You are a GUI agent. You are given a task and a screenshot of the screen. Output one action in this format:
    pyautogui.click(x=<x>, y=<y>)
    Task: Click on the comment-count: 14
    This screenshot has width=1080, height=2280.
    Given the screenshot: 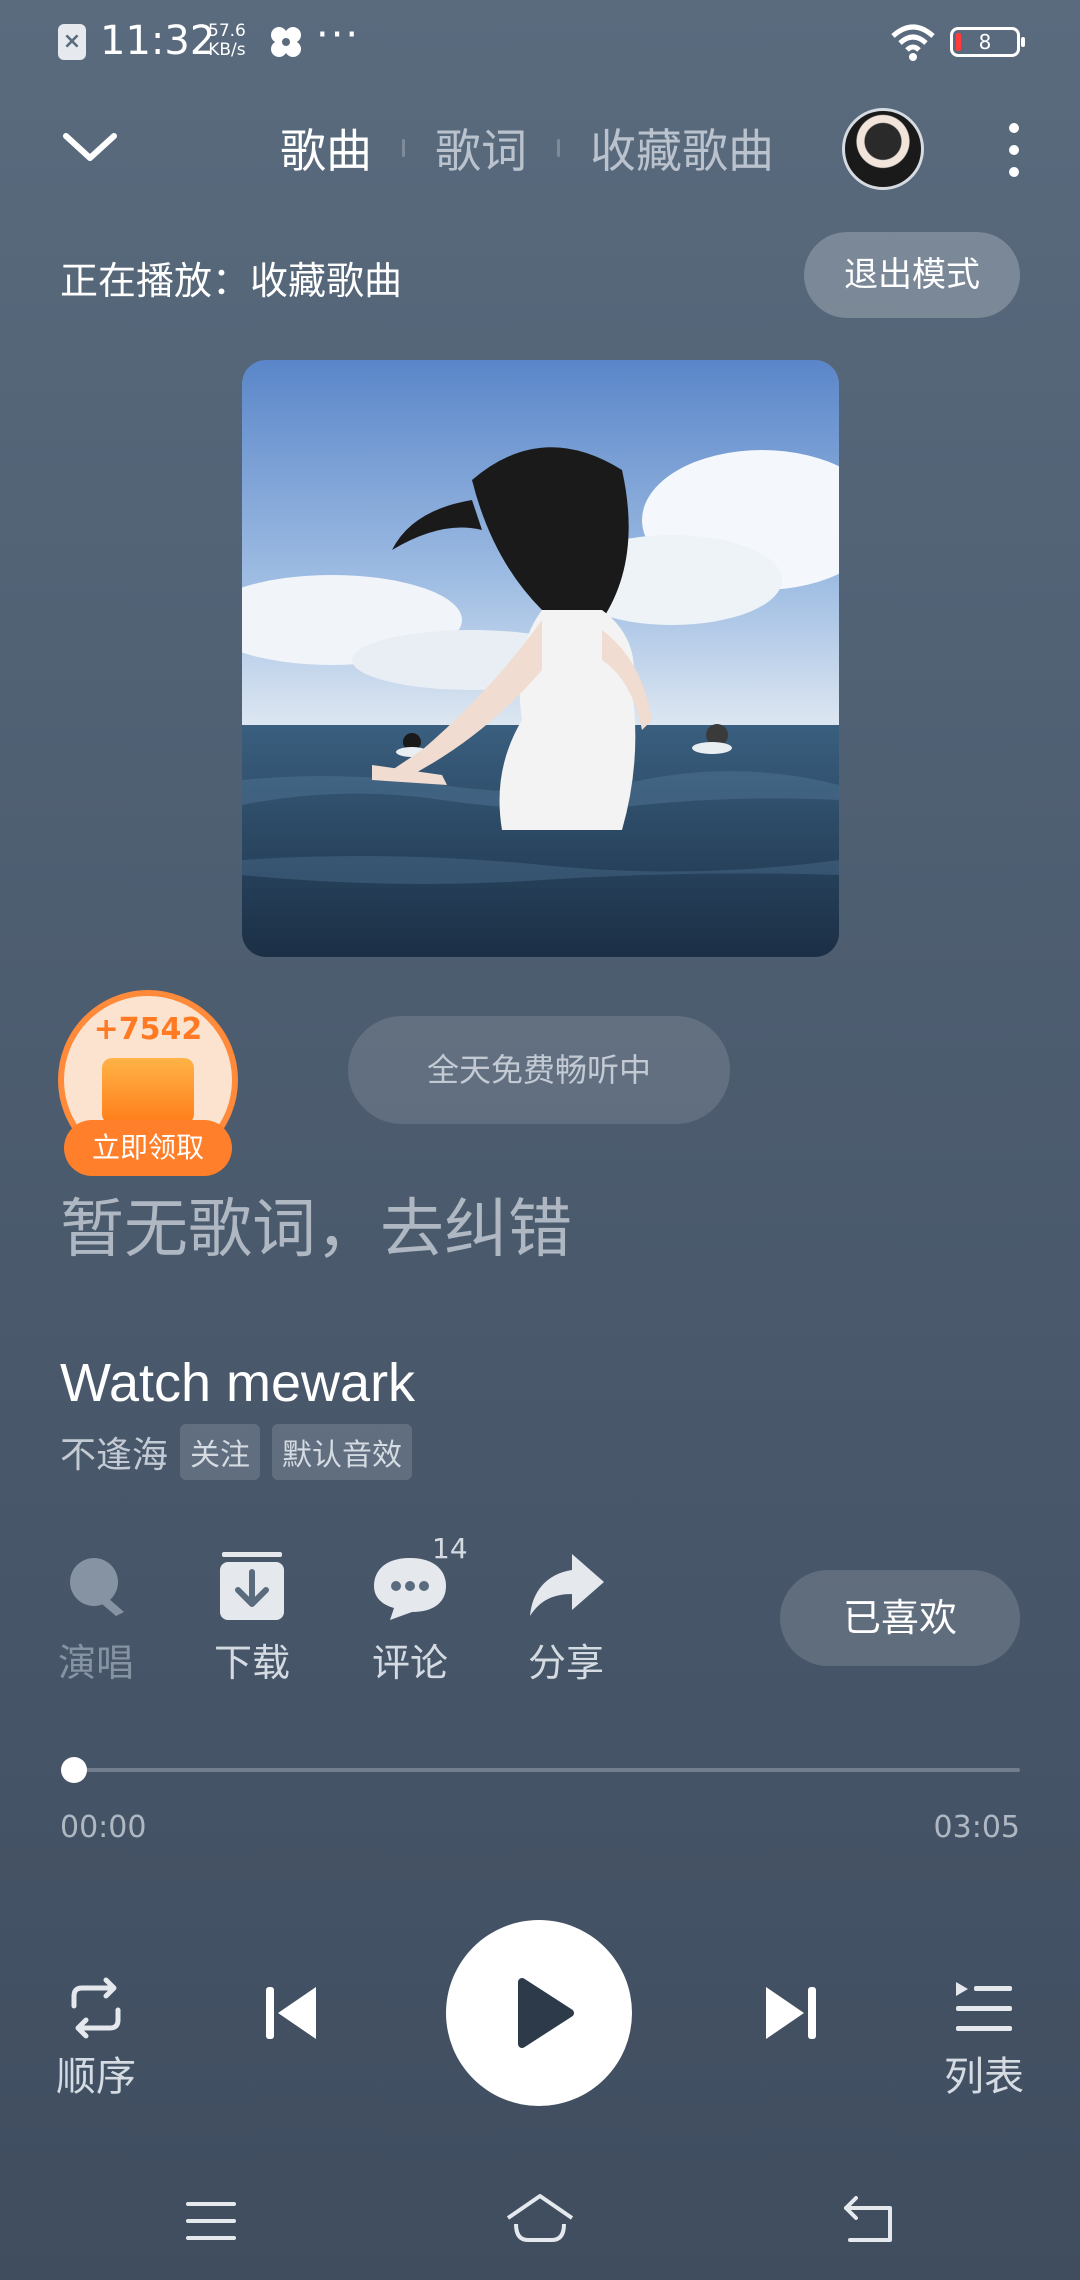 What is the action you would take?
    pyautogui.click(x=450, y=1548)
    